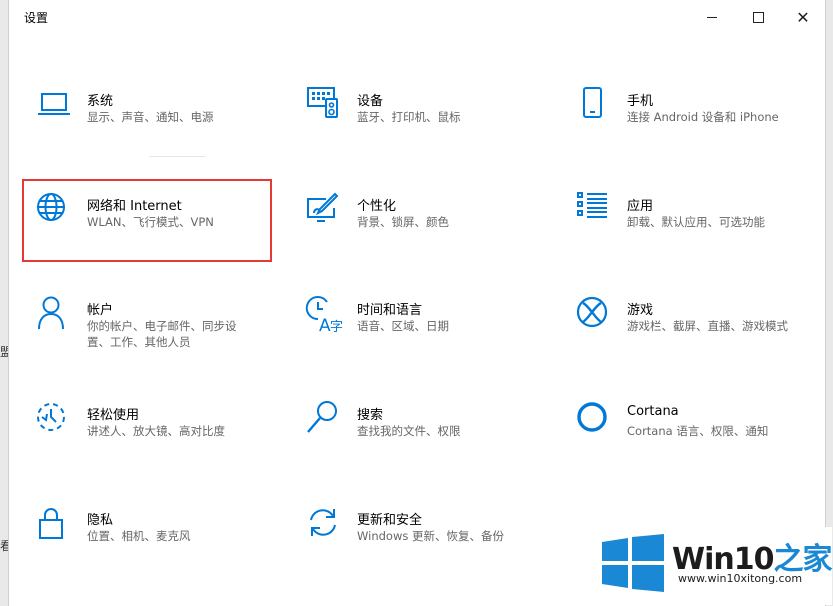 This screenshot has height=606, width=833. What do you see at coordinates (325, 210) in the screenshot?
I see `personalization-icon` at bounding box center [325, 210].